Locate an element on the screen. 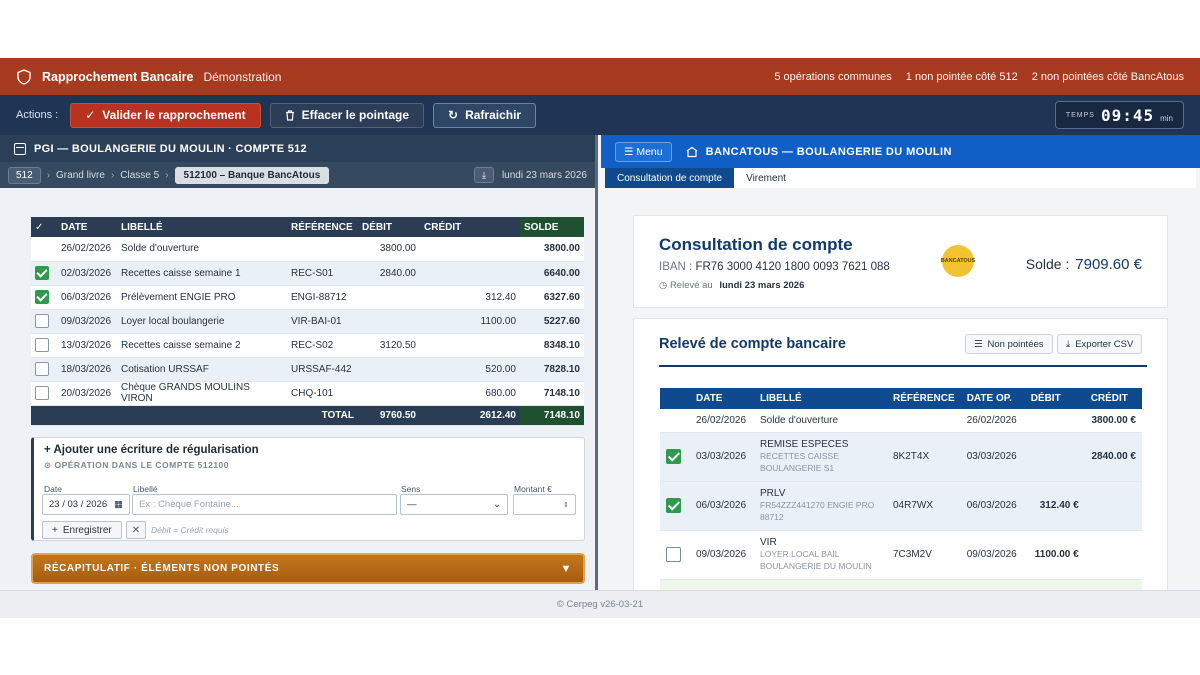 This screenshot has width=1200, height=675. cancel-button: ✕ is located at coordinates (136, 530).